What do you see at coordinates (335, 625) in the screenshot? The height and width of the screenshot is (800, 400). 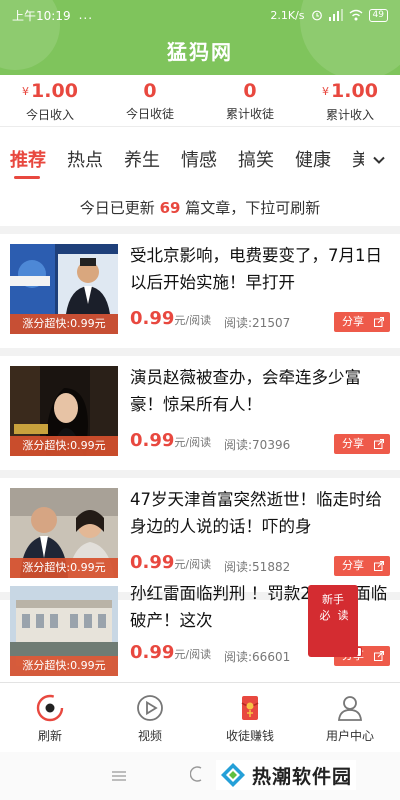 I see `newbie-guide-sticker: 新手 必 读` at bounding box center [335, 625].